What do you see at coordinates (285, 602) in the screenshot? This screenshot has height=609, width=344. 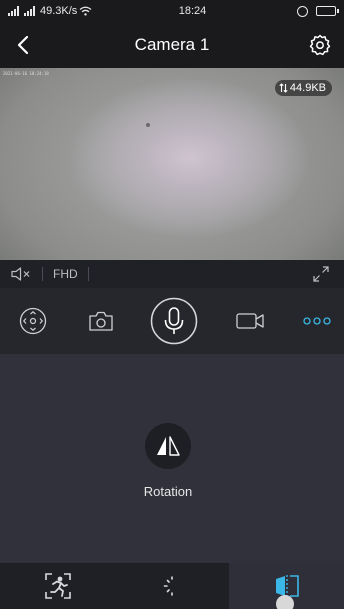 I see `drag-handle` at bounding box center [285, 602].